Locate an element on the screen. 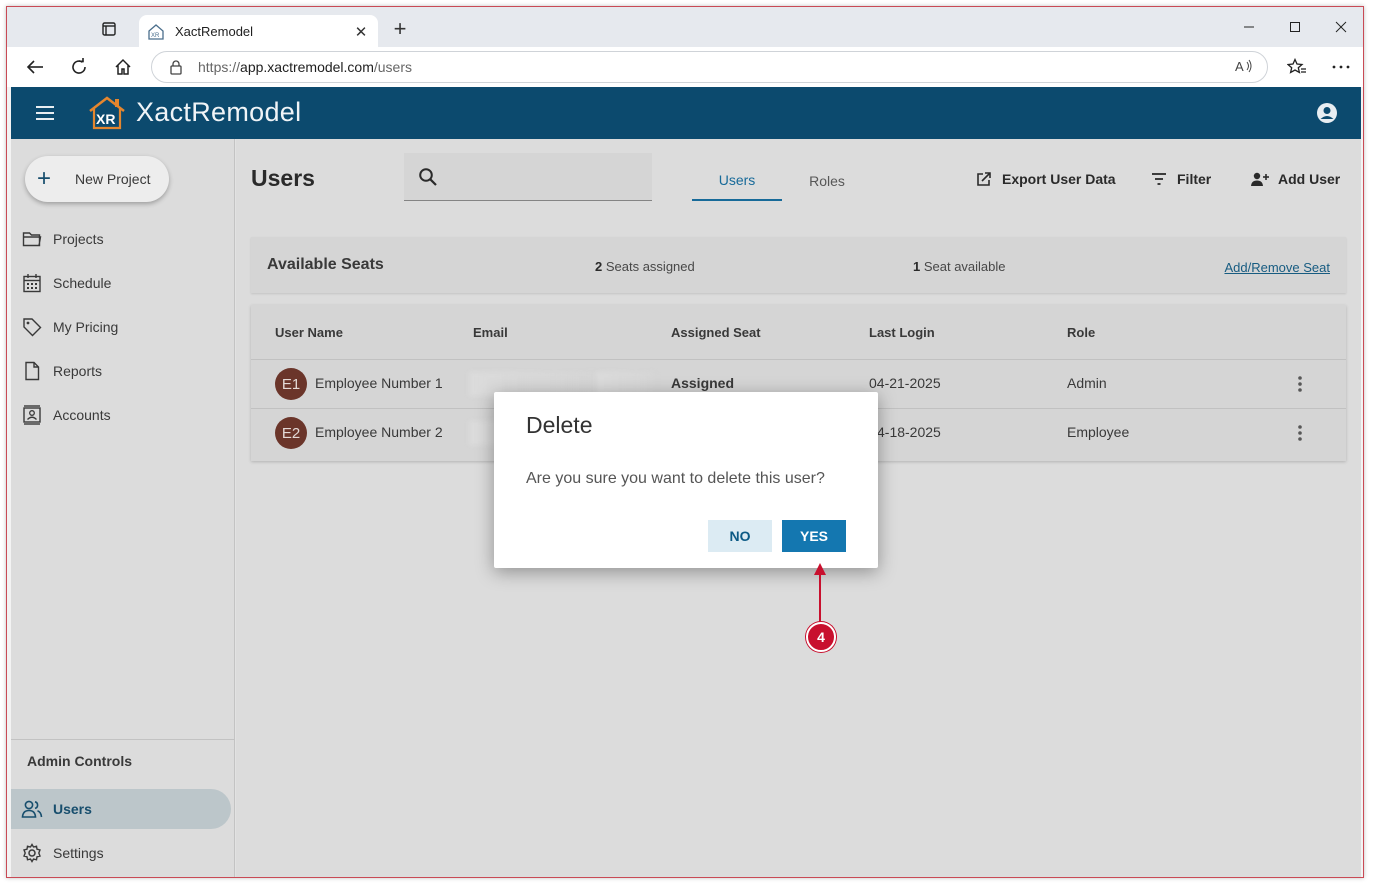  browser-toolbar: https://app.xactremodel.com/users A is located at coordinates (685, 67).